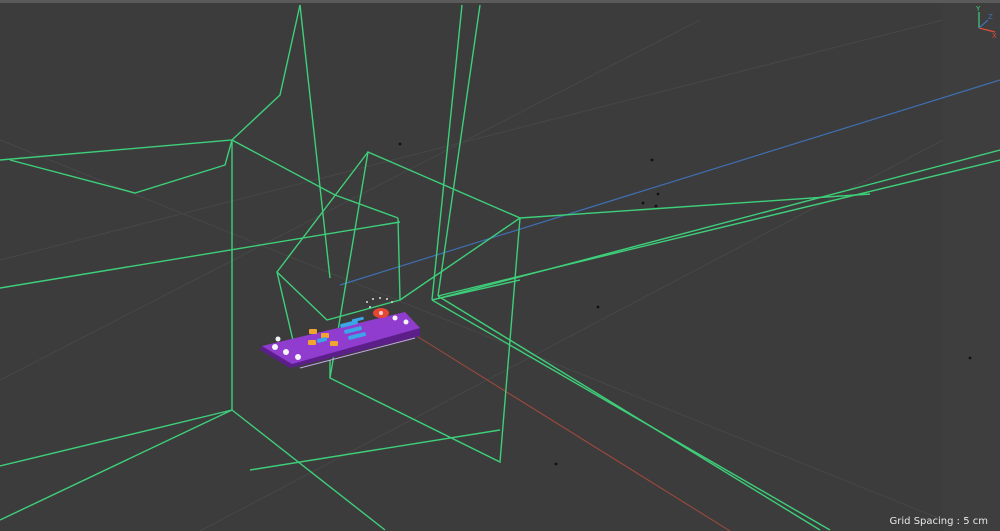 Image resolution: width=1000 pixels, height=531 pixels. Describe the element at coordinates (986, 22) in the screenshot. I see `axis-gizmo-icon: Y X Z` at that location.